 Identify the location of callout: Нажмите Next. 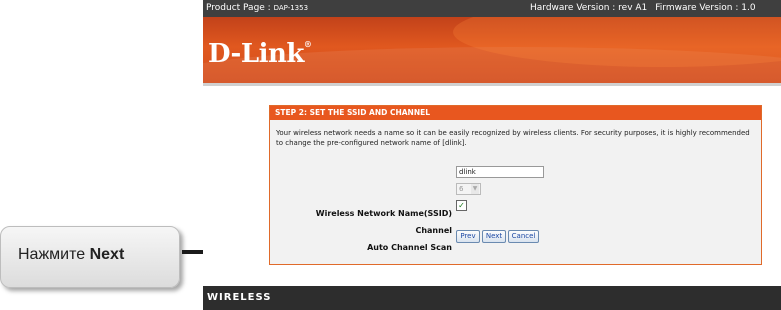
(91, 258).